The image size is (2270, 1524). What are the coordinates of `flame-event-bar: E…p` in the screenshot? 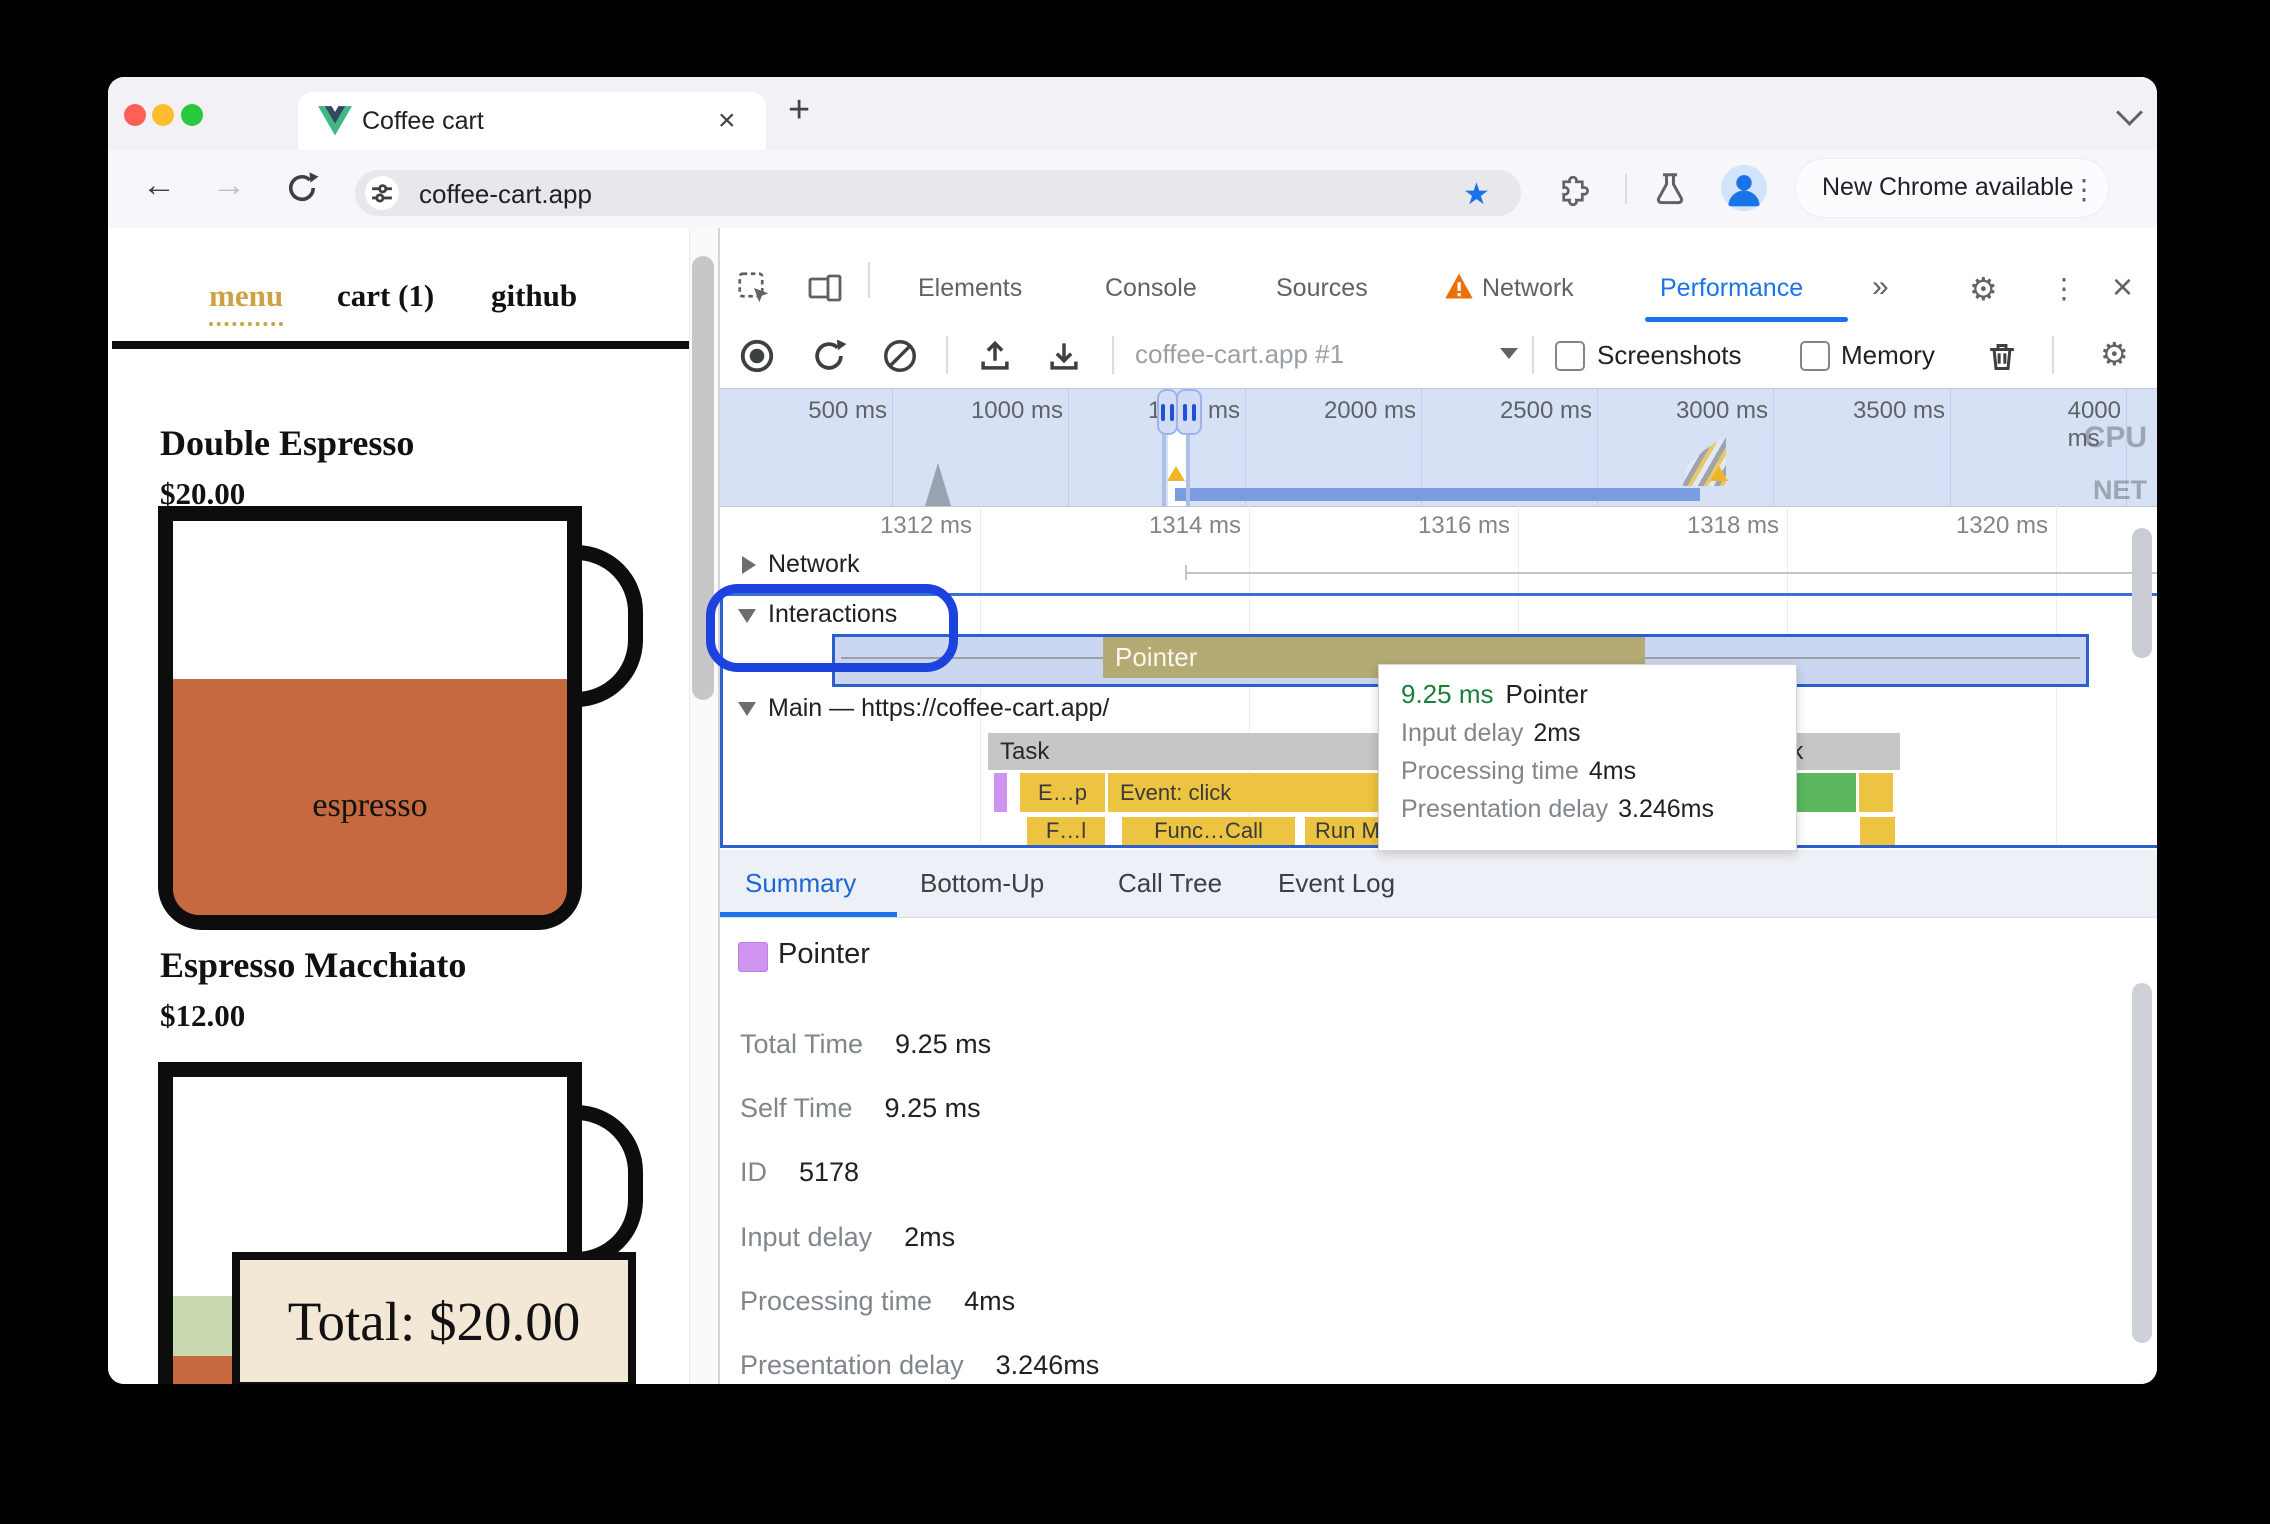 It's located at (1062, 792).